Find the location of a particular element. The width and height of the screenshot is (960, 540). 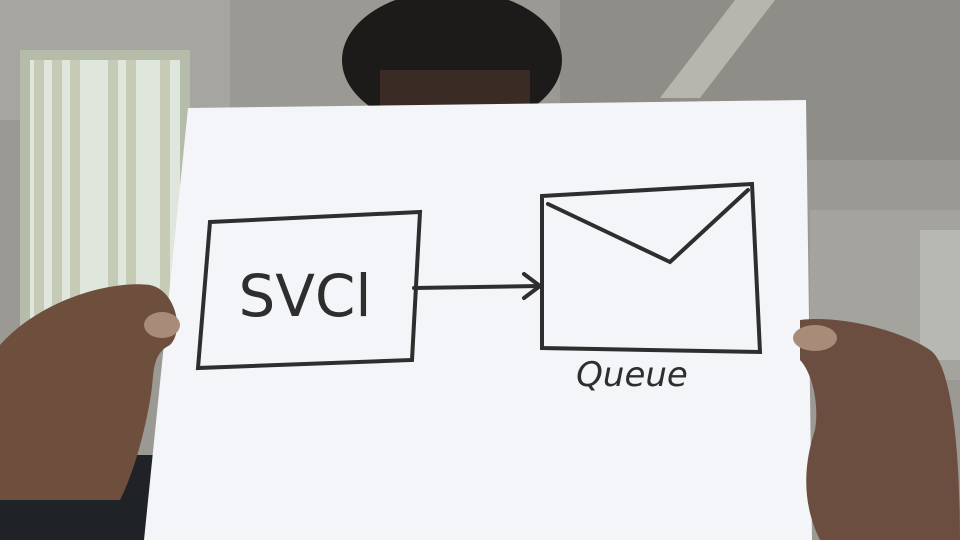

right-door is located at coordinates (940, 295).